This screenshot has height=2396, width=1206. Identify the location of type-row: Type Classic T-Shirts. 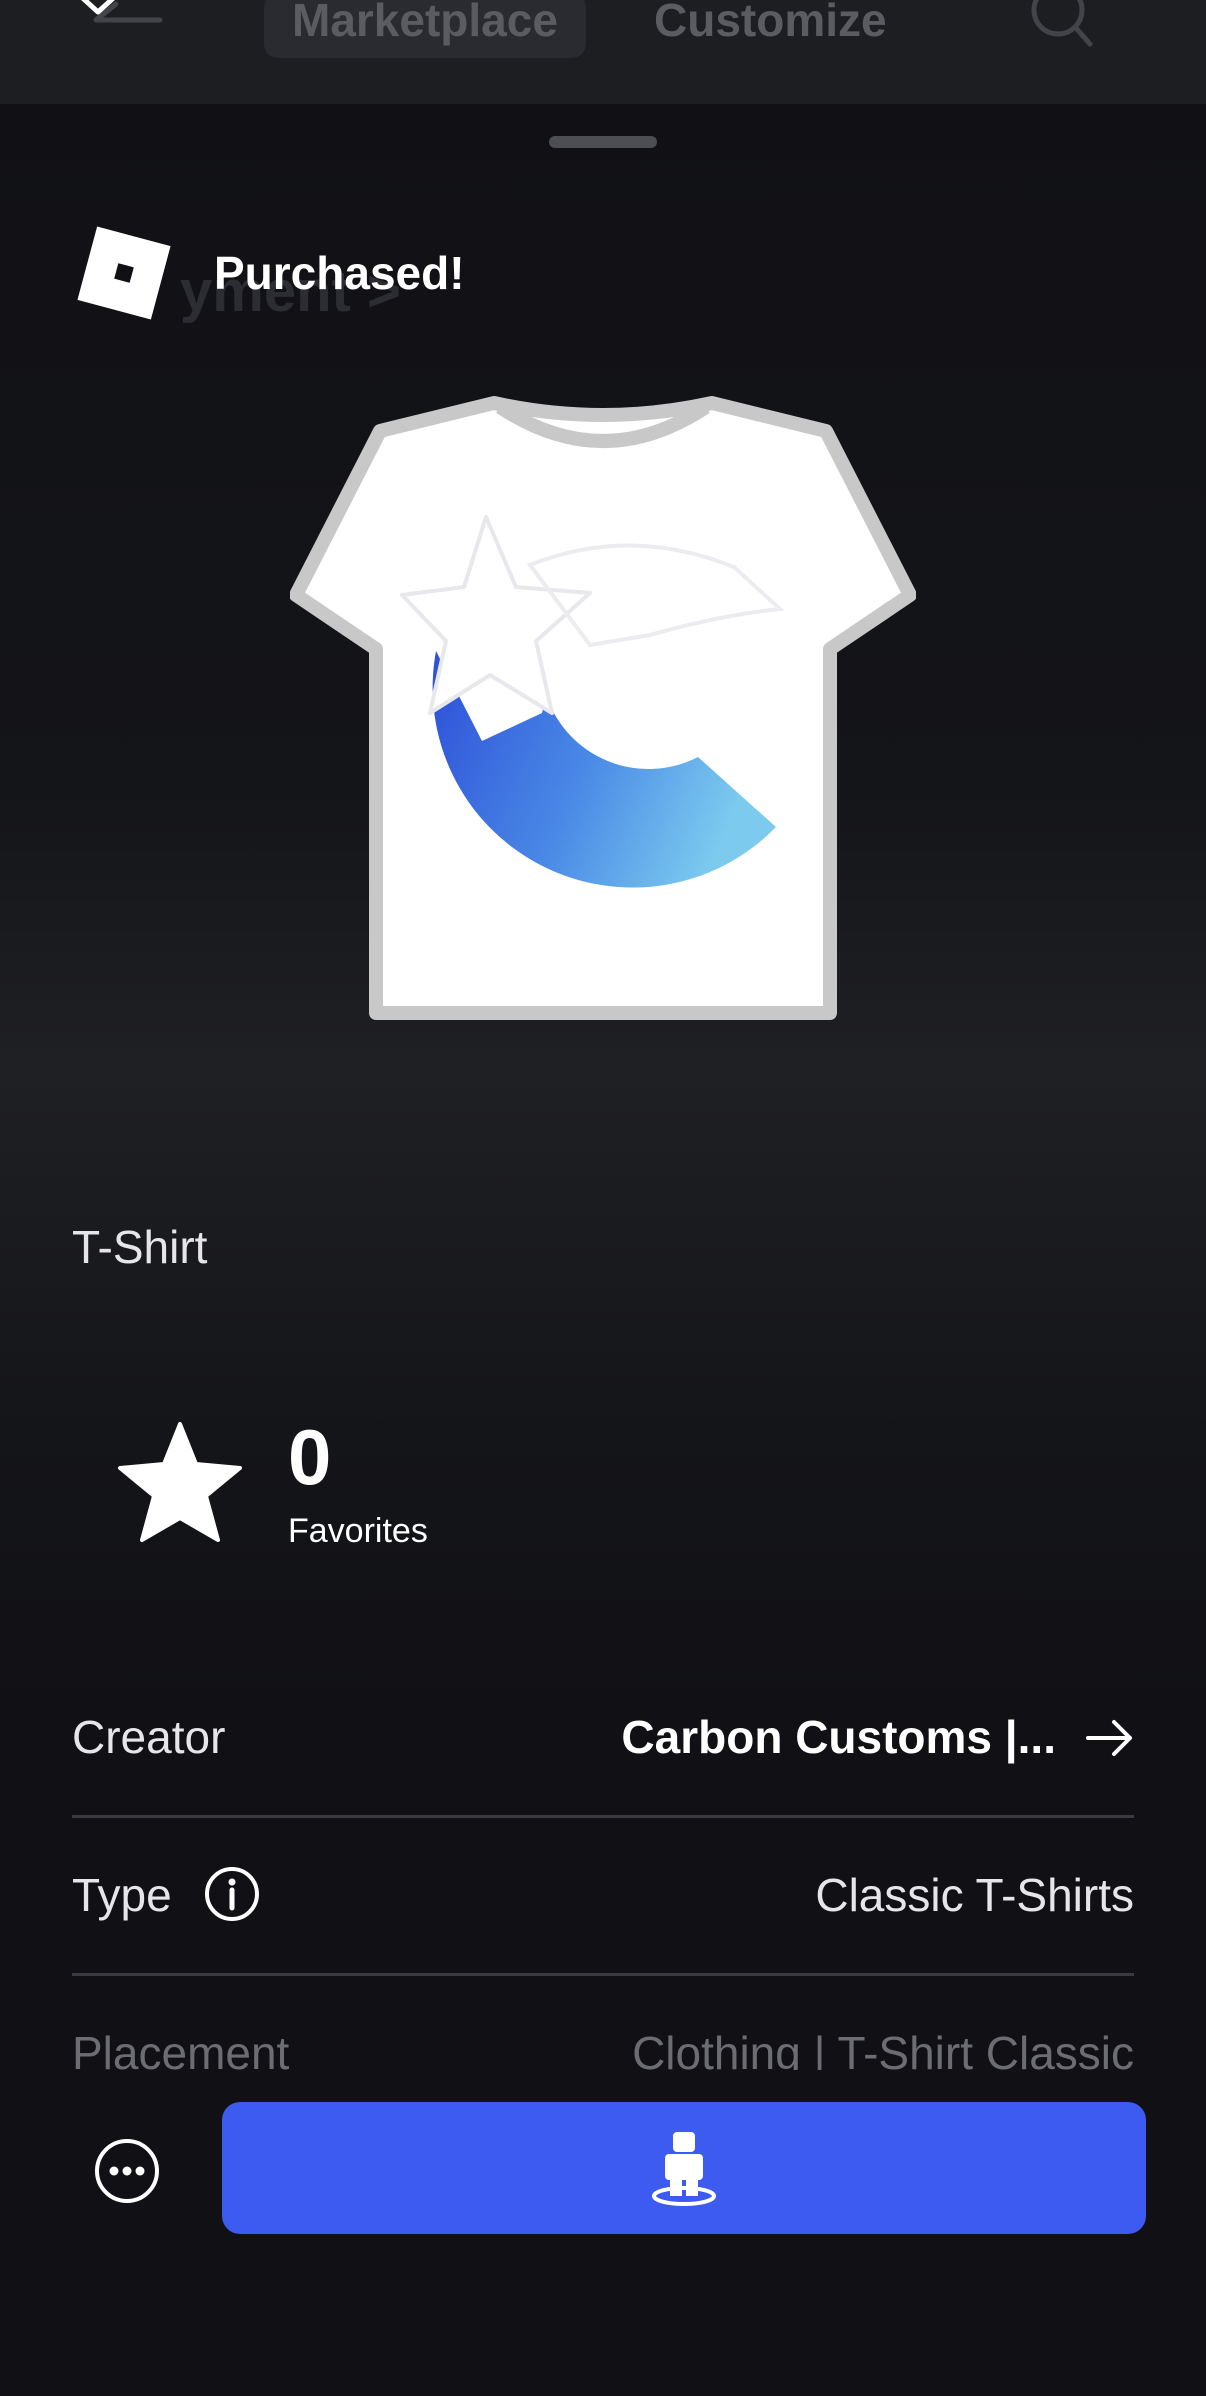
(603, 1897).